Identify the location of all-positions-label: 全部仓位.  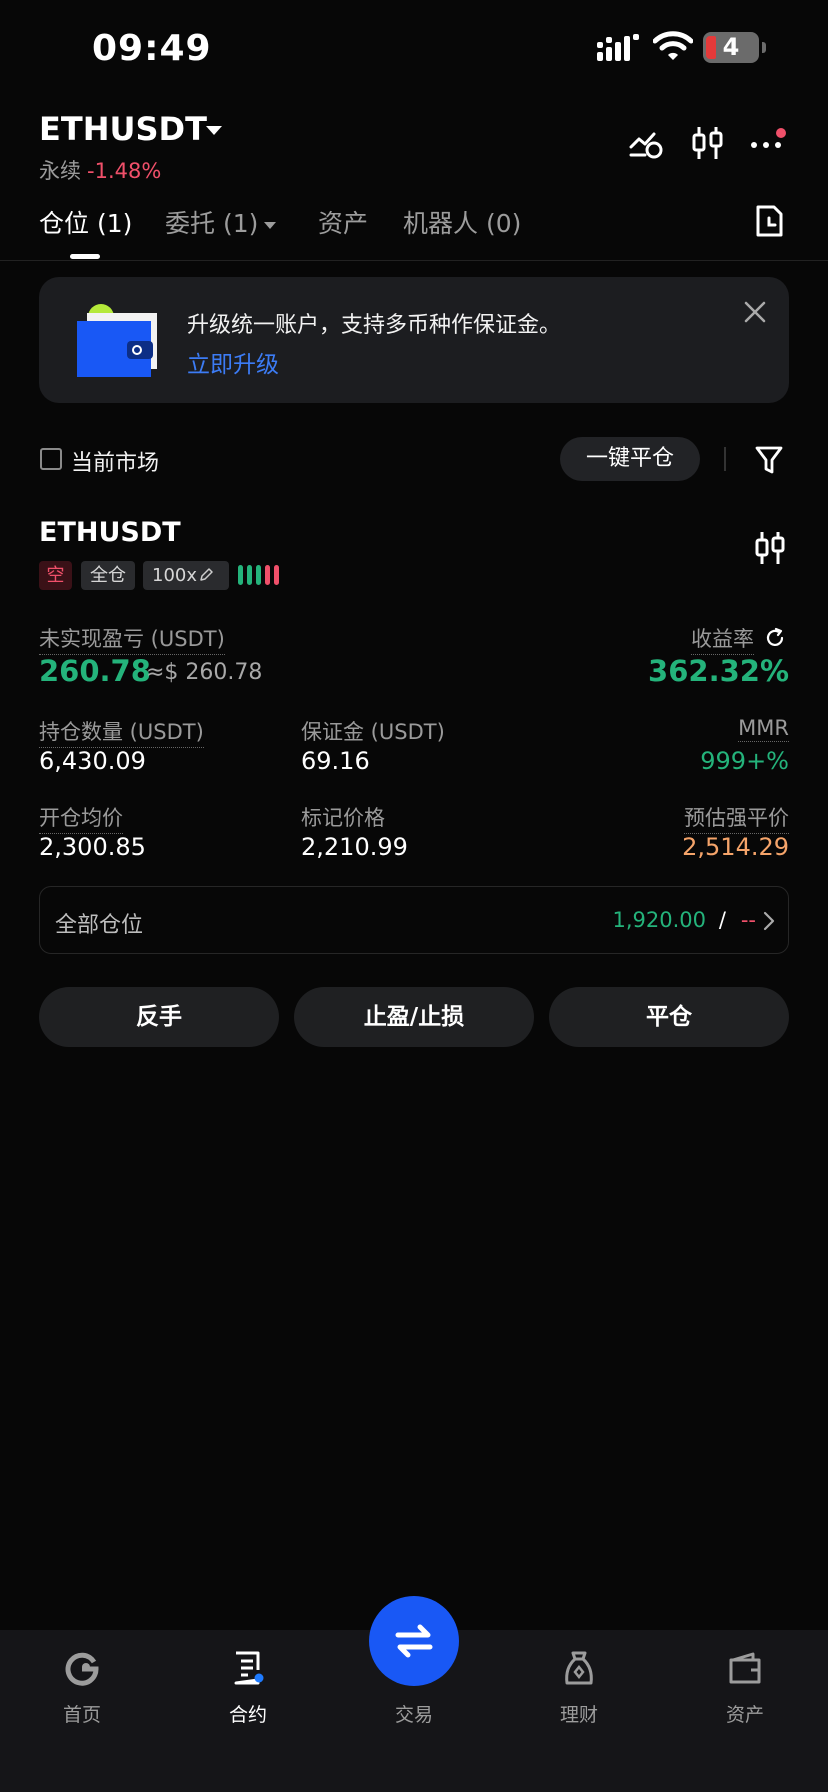
(99, 925).